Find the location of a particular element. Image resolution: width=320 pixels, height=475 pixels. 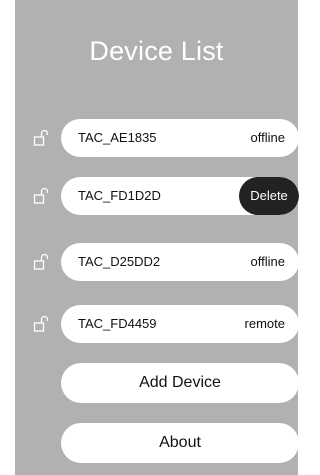

device-item: TAC_FD4459 remote is located at coordinates (180, 324).